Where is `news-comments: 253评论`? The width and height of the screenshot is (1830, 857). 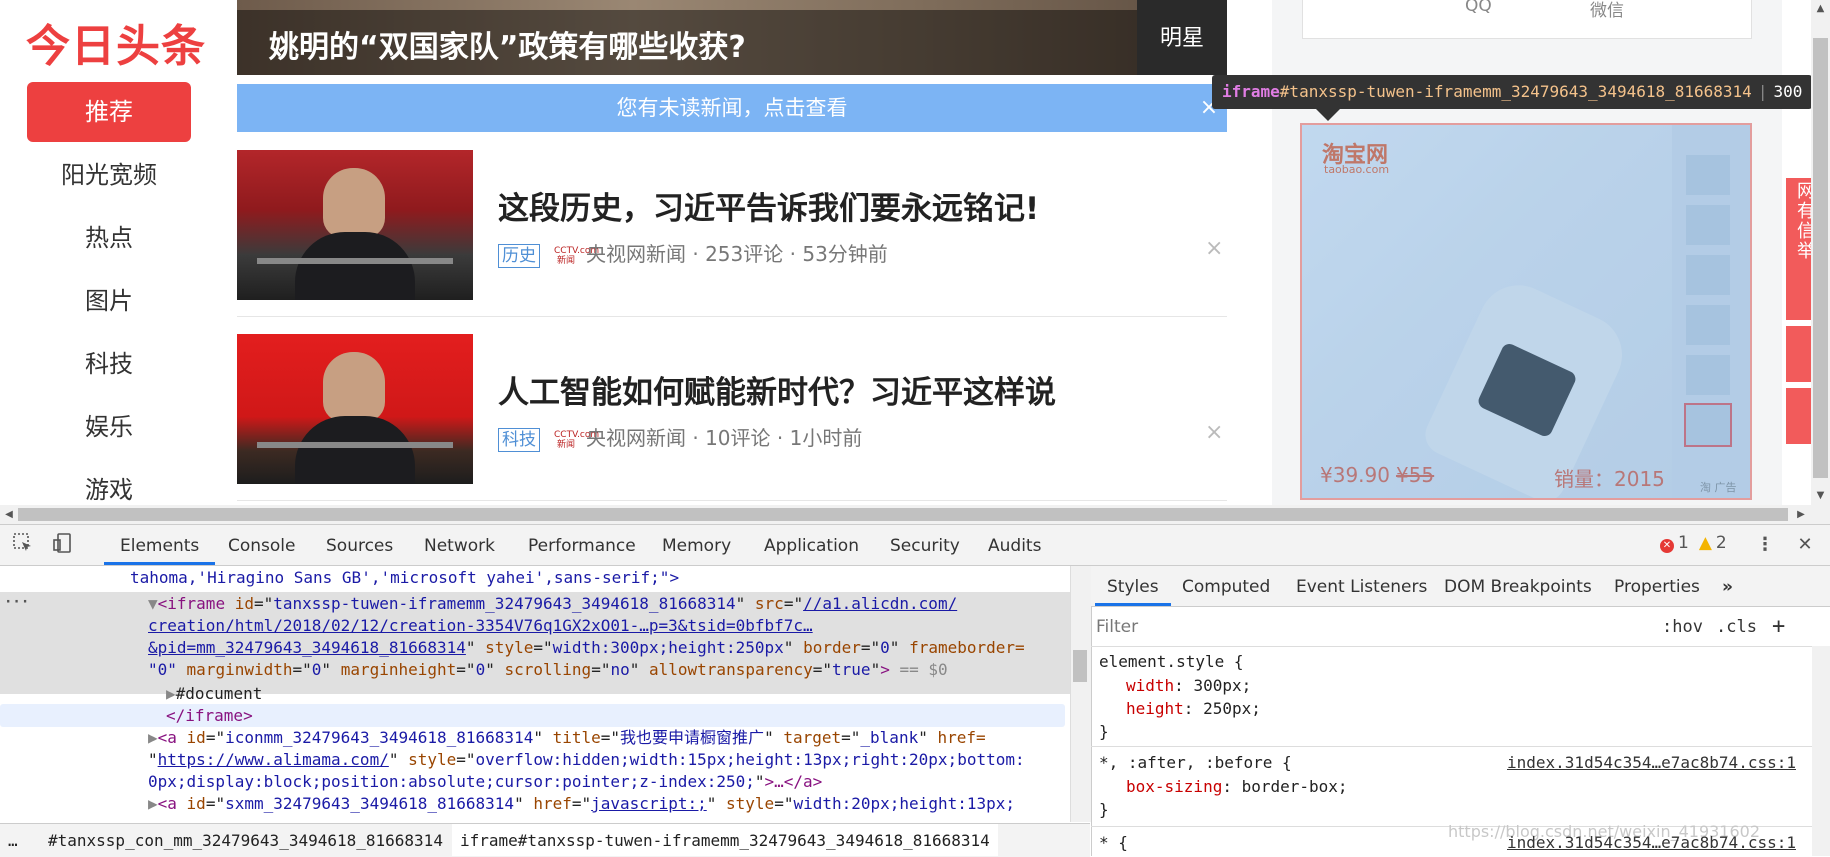 news-comments: 253评论 is located at coordinates (744, 254).